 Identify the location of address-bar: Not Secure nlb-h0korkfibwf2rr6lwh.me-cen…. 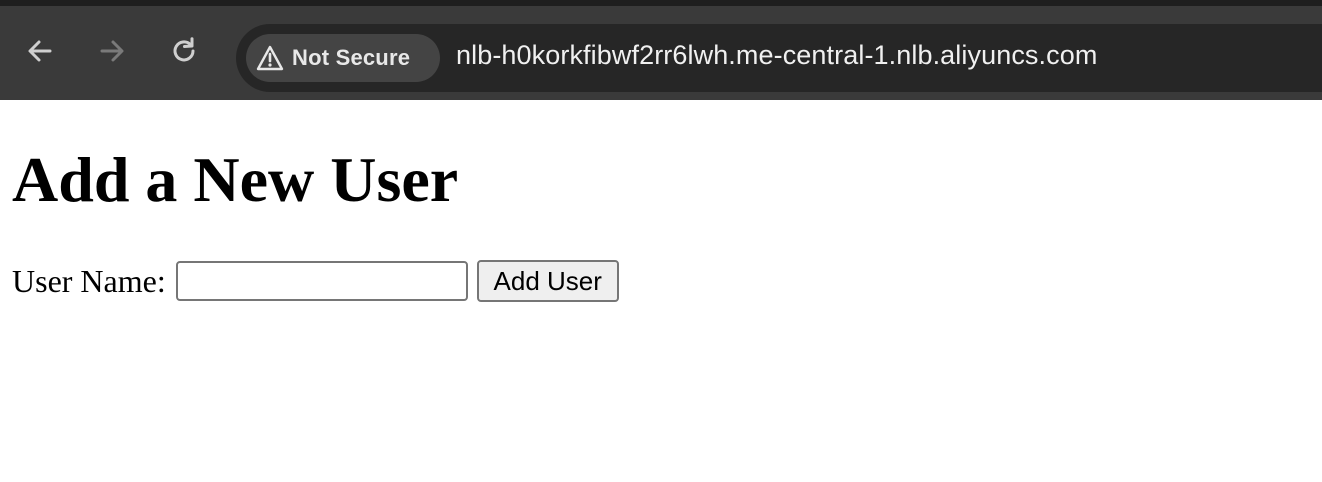
(779, 58).